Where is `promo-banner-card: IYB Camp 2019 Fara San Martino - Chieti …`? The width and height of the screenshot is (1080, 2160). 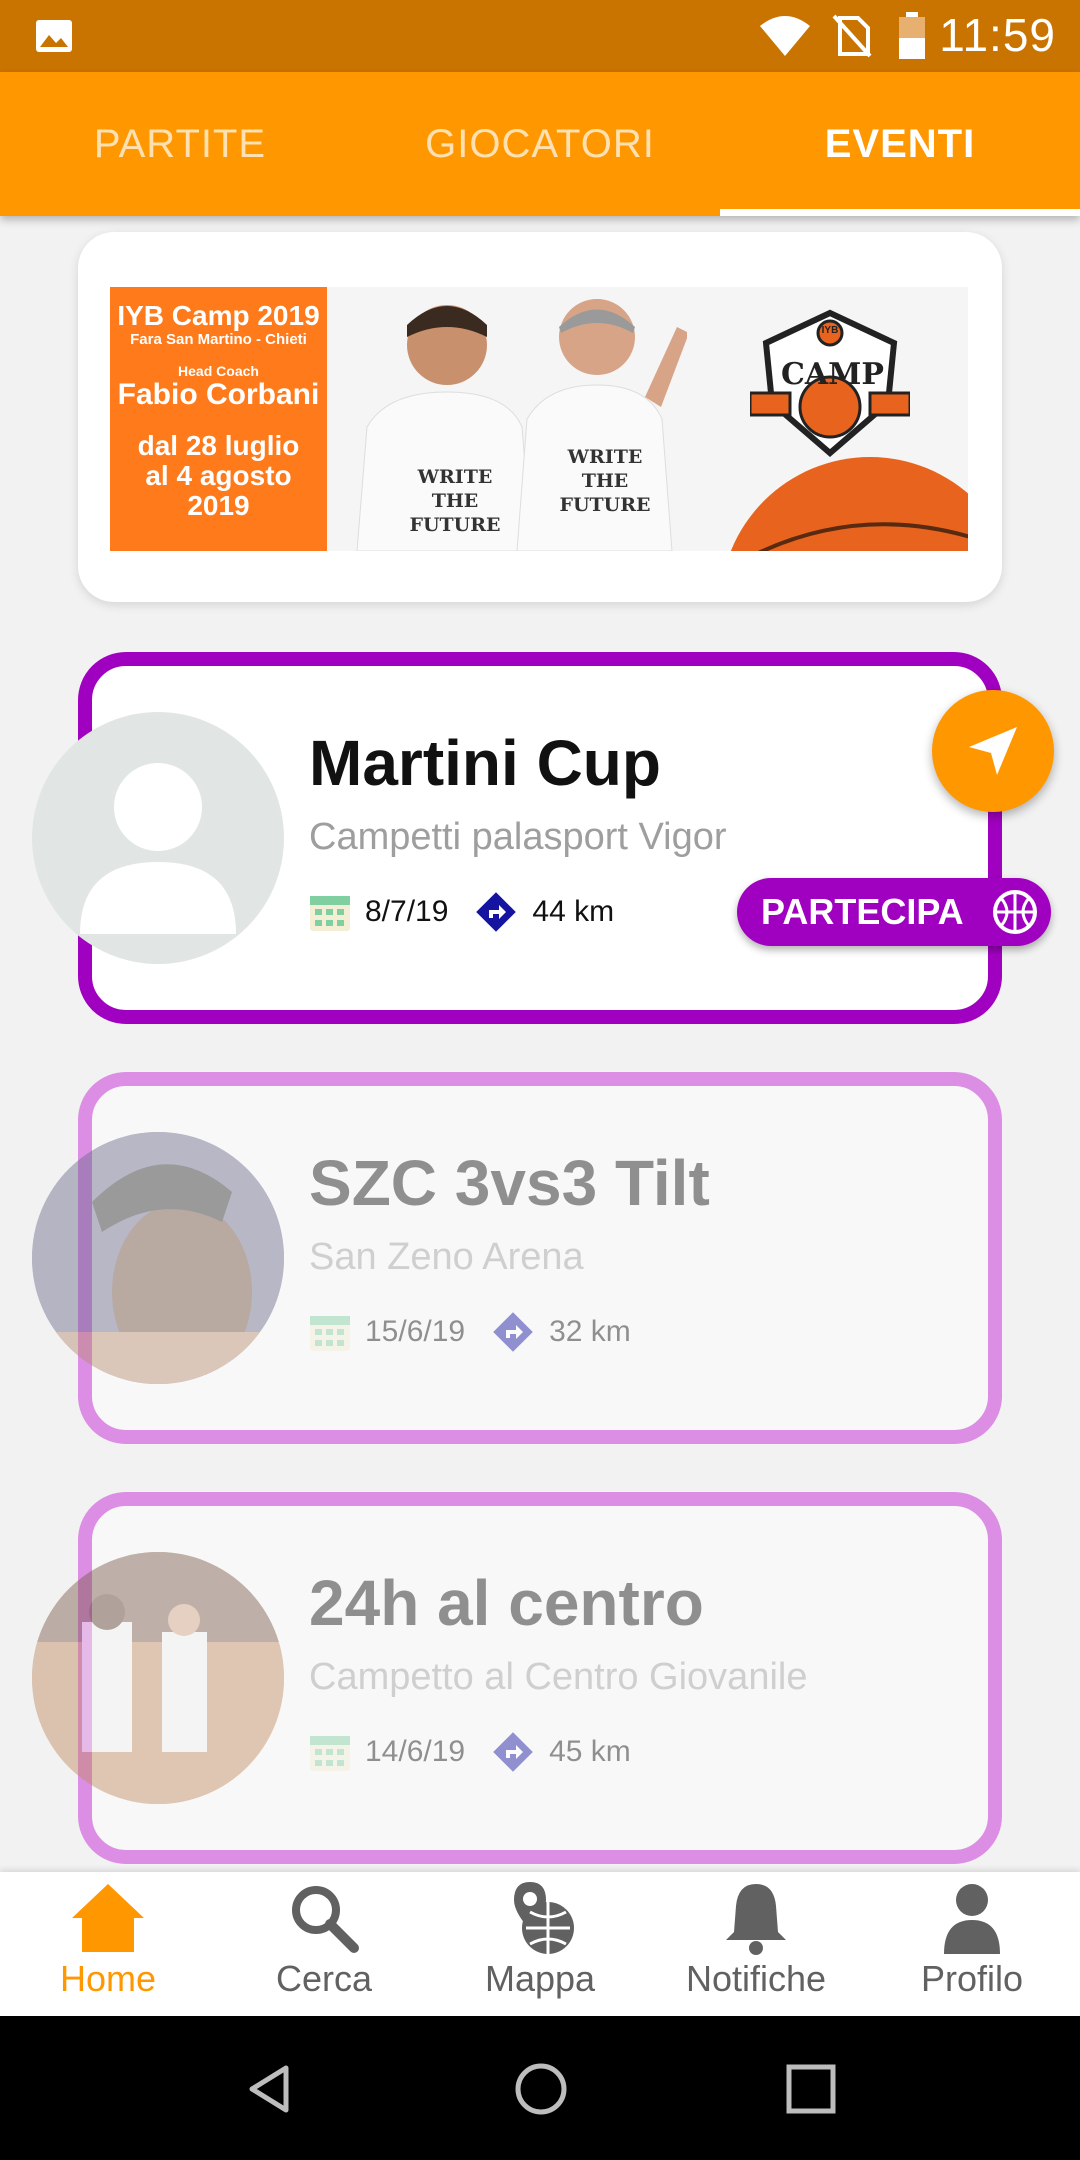
promo-banner-card: IYB Camp 2019 Fara San Martino - Chieti … is located at coordinates (540, 417).